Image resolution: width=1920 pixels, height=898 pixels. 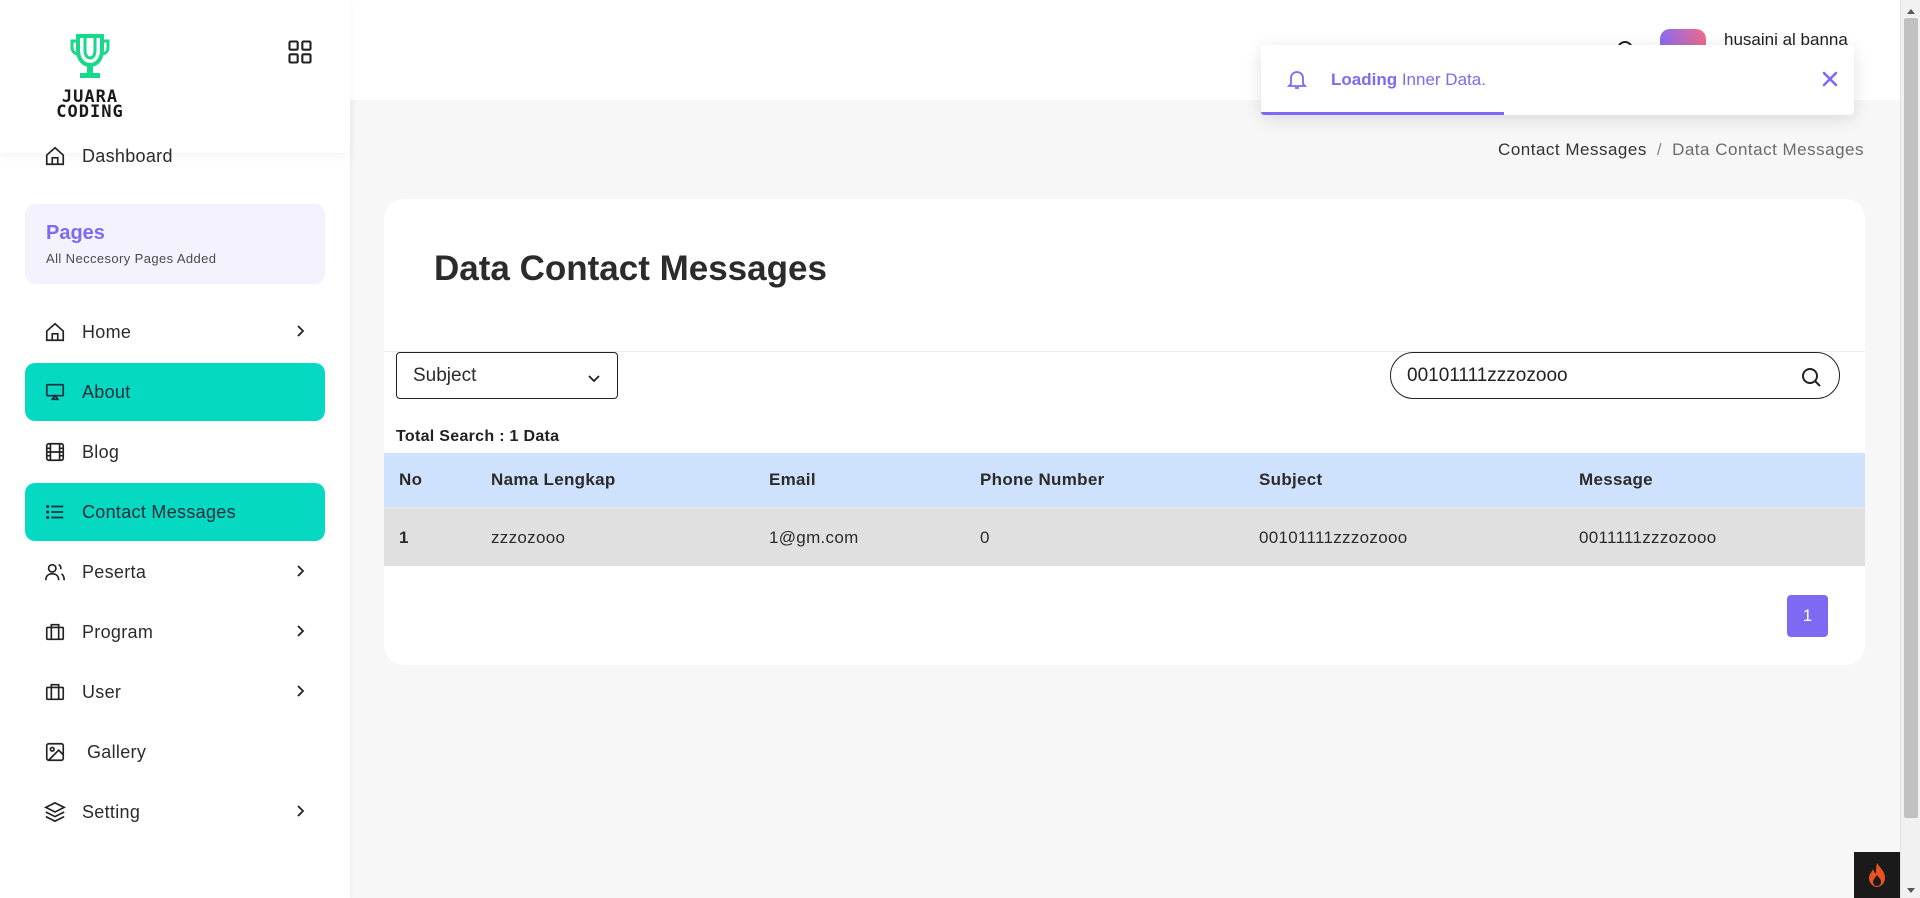 I want to click on pages-subtitle: All Neccesory Pages Added, so click(x=131, y=258).